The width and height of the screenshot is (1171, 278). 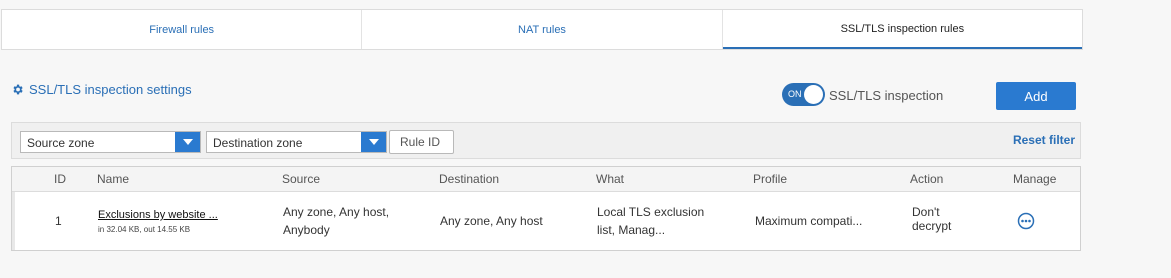 I want to click on column-header-source: Source, so click(x=301, y=179).